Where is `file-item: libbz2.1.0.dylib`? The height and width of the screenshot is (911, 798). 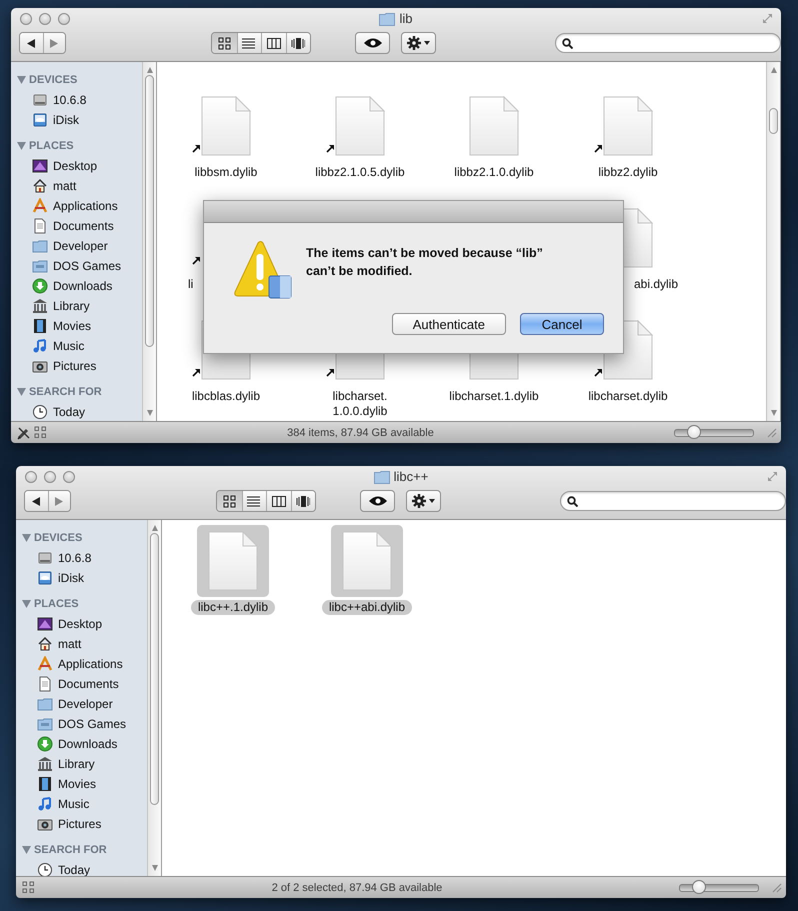
file-item: libbz2.1.0.dylib is located at coordinates (494, 135).